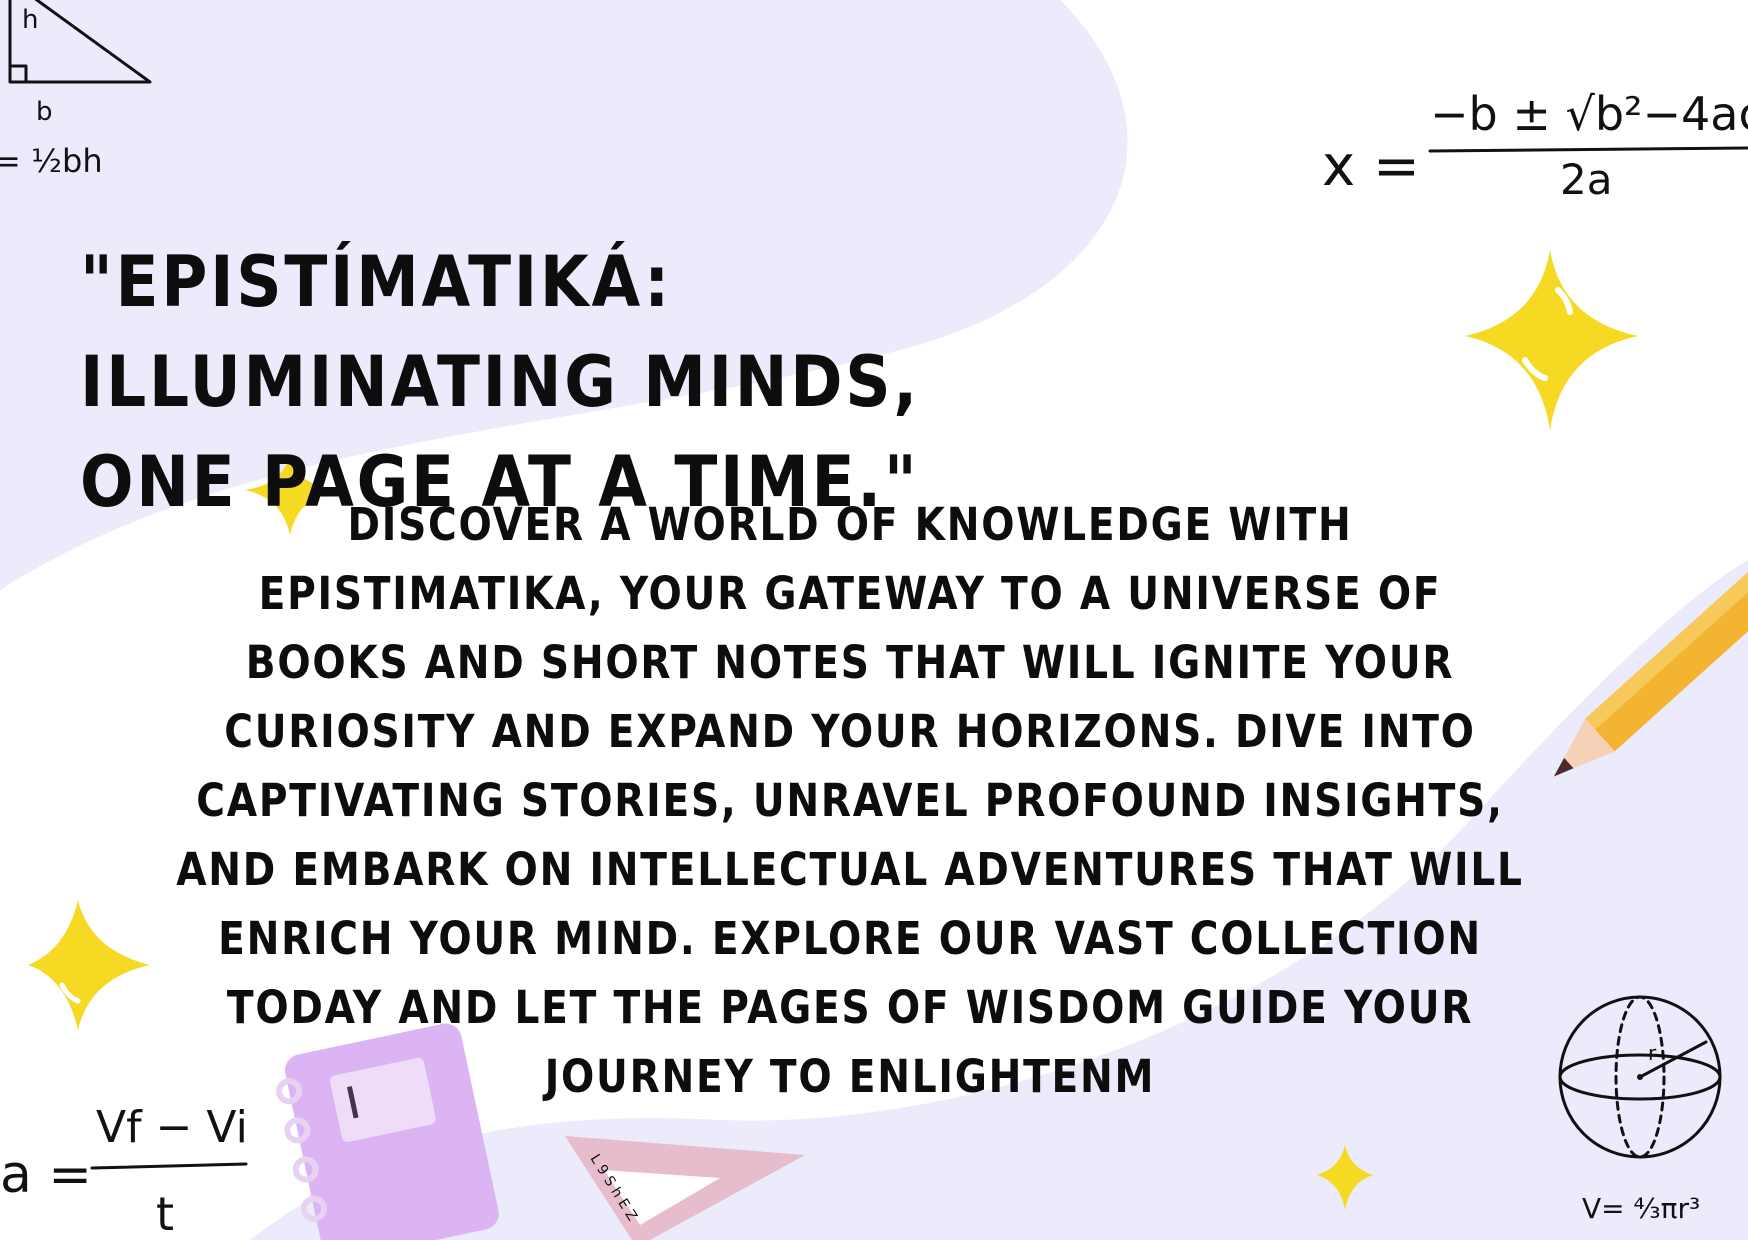 This screenshot has width=1748, height=1240. I want to click on triangle-label-b: b, so click(44, 112).